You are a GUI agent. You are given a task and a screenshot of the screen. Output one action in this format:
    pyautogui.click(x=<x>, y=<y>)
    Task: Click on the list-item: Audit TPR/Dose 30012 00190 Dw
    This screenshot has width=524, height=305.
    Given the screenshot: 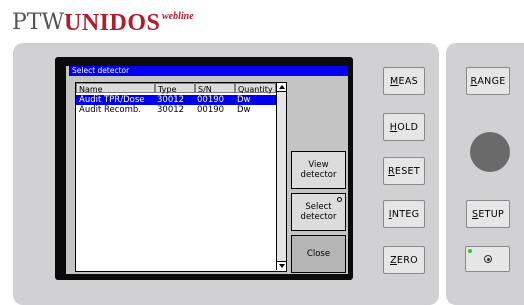 What is the action you would take?
    pyautogui.click(x=176, y=100)
    